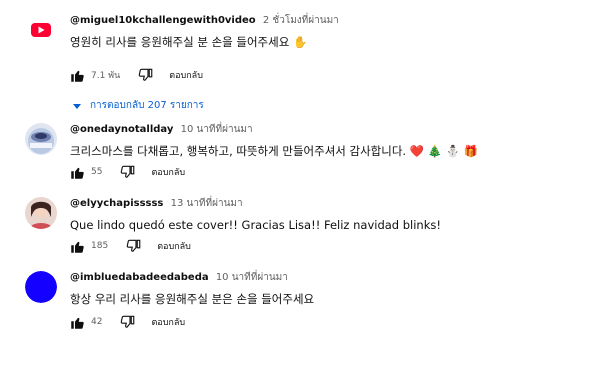 The width and height of the screenshot is (597, 381). I want to click on like-count: 7.1 พัน, so click(106, 76).